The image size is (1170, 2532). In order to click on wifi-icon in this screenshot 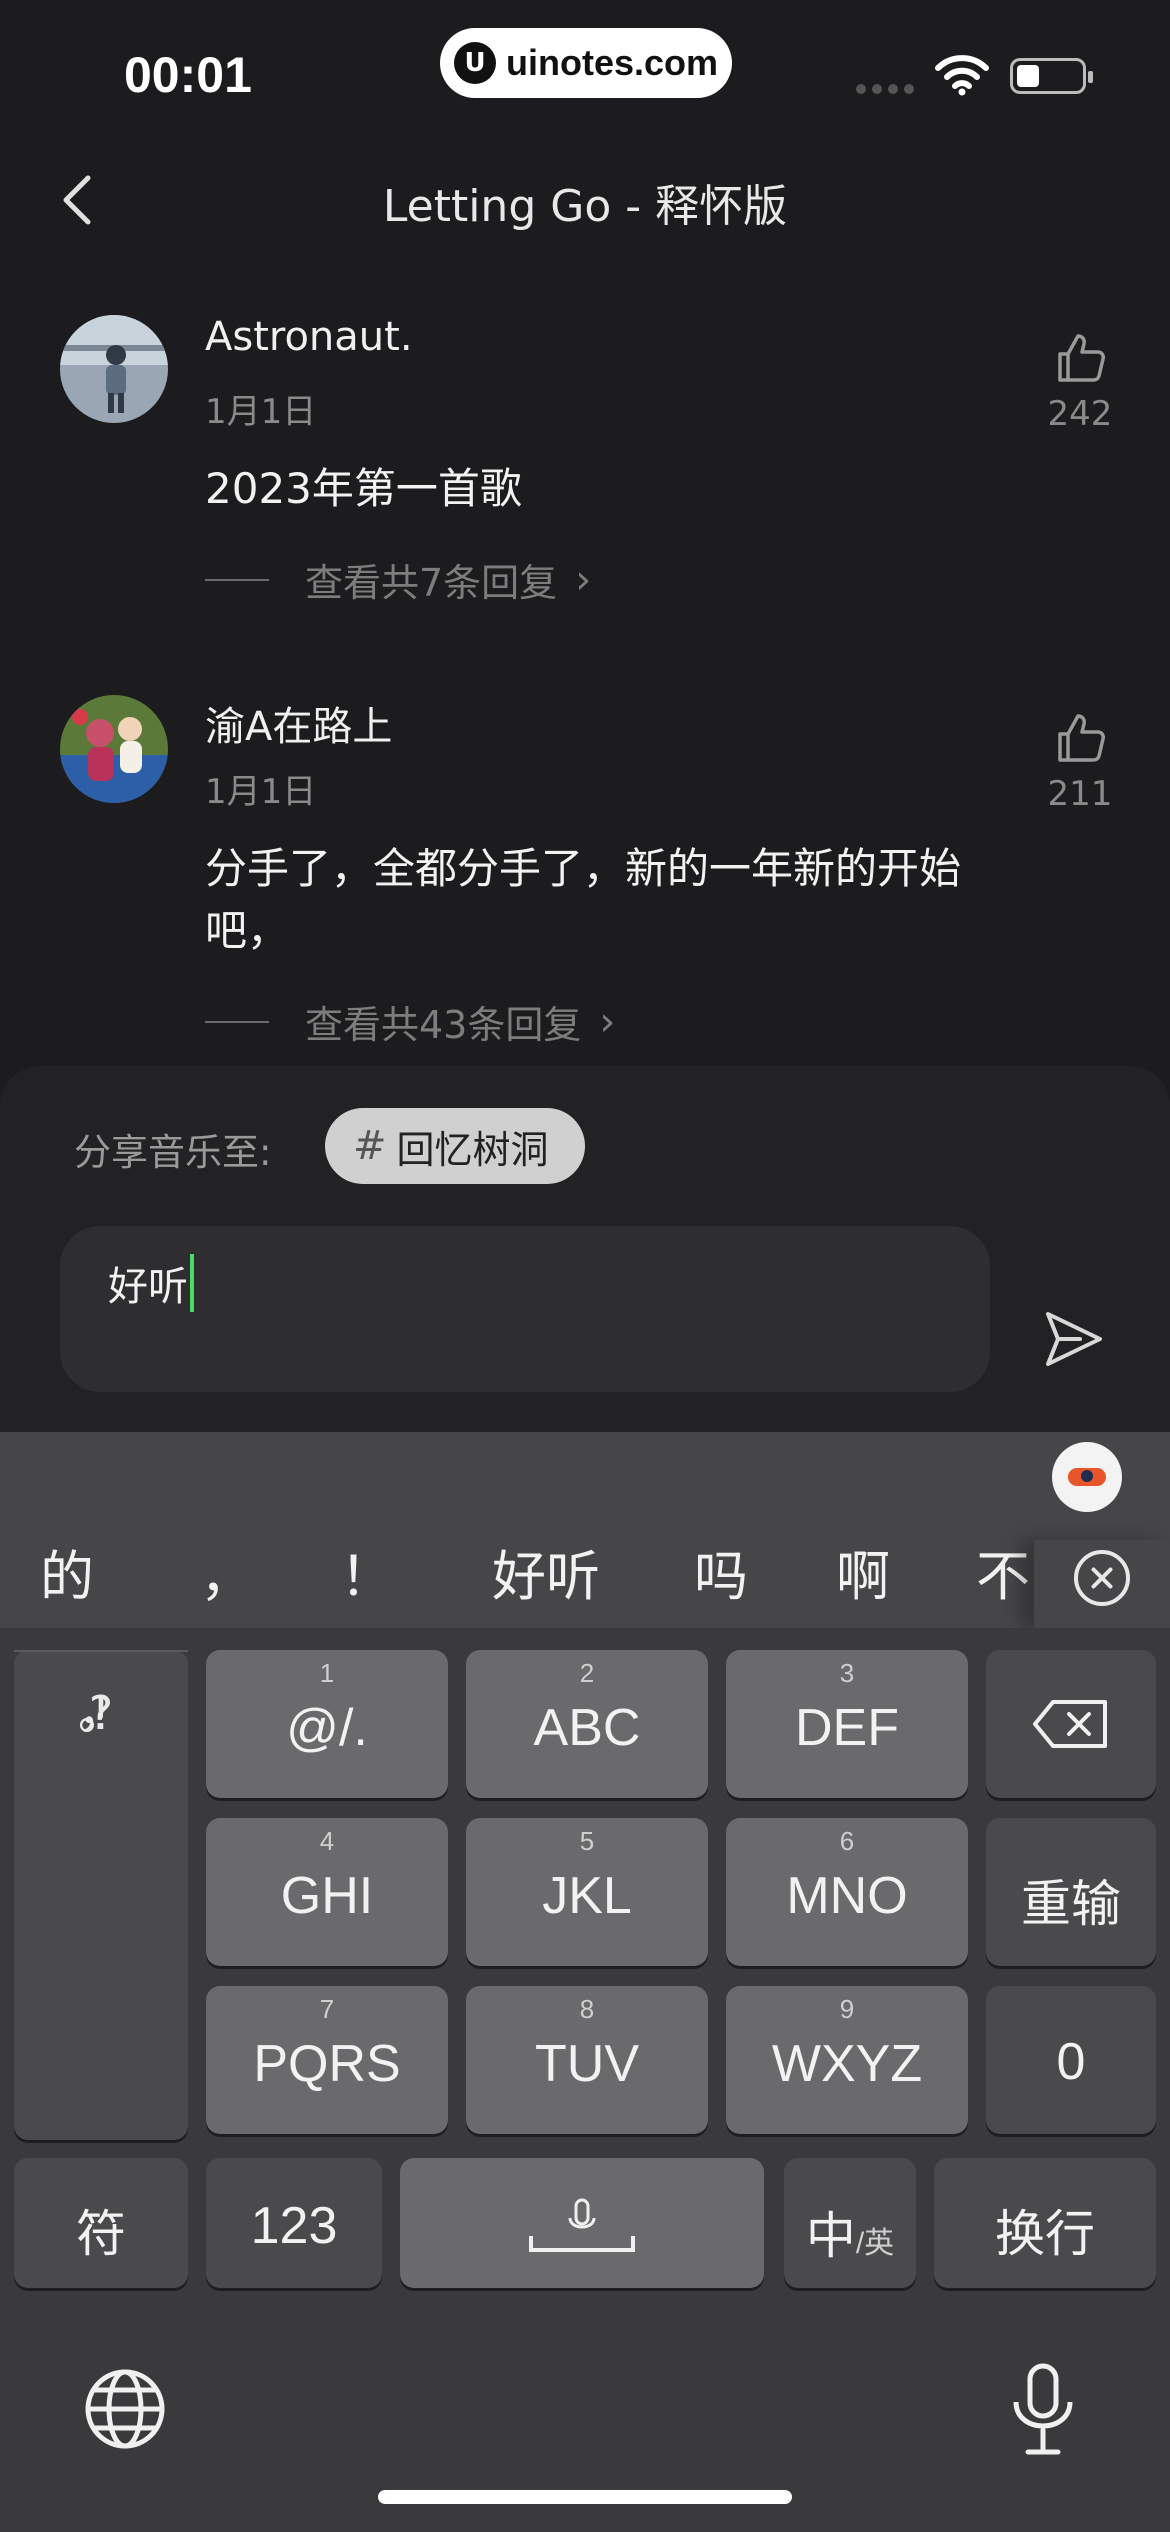, I will do `click(962, 75)`.